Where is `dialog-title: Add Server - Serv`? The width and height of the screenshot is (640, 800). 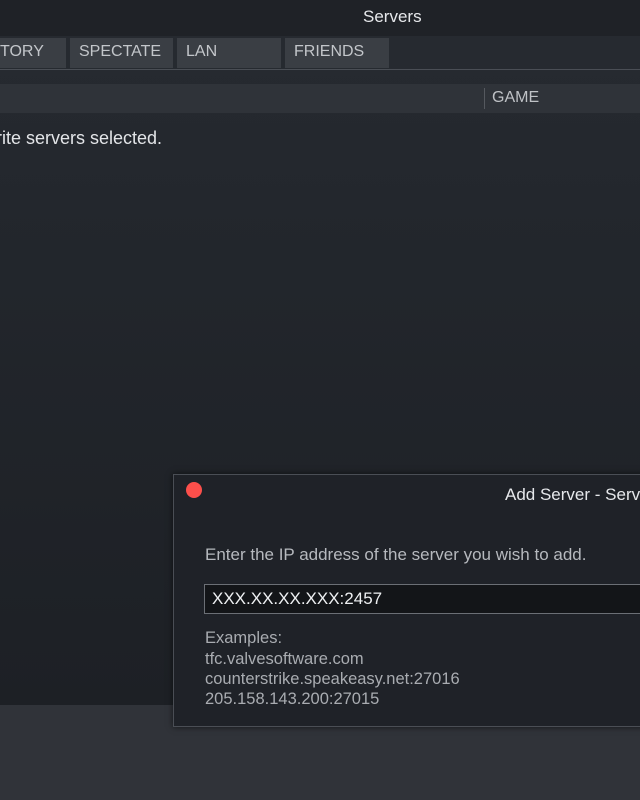 dialog-title: Add Server - Serv is located at coordinates (572, 494).